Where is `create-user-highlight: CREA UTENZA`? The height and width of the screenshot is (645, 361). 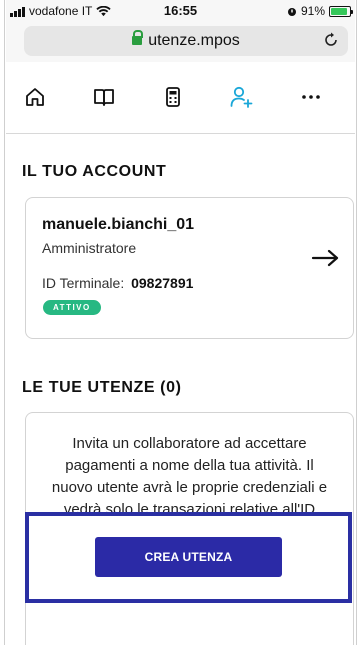 create-user-highlight: CREA UTENZA is located at coordinates (188, 557).